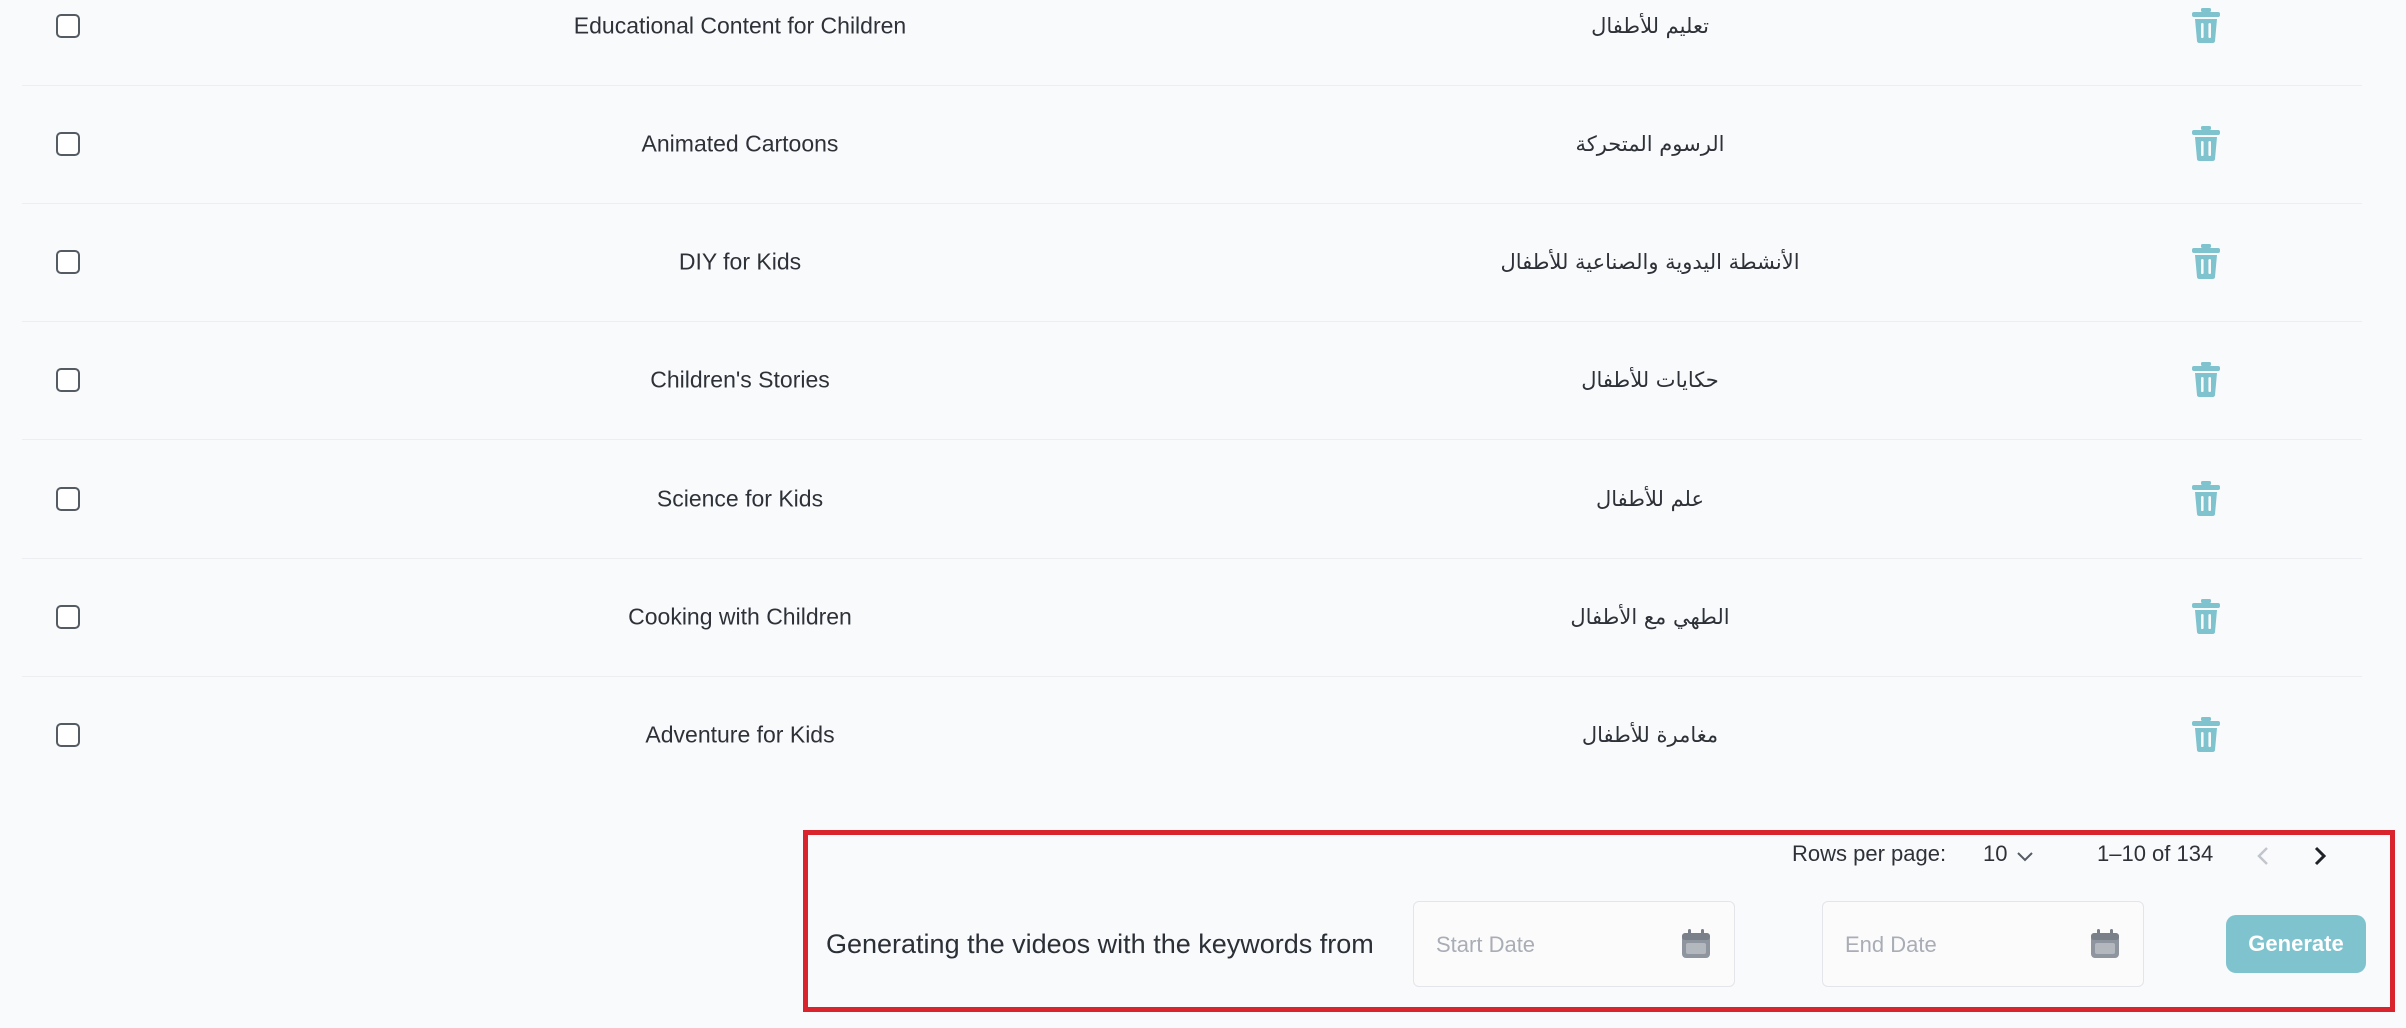  I want to click on table-row: Children's Stories حكايات للأطفال, so click(1192, 380).